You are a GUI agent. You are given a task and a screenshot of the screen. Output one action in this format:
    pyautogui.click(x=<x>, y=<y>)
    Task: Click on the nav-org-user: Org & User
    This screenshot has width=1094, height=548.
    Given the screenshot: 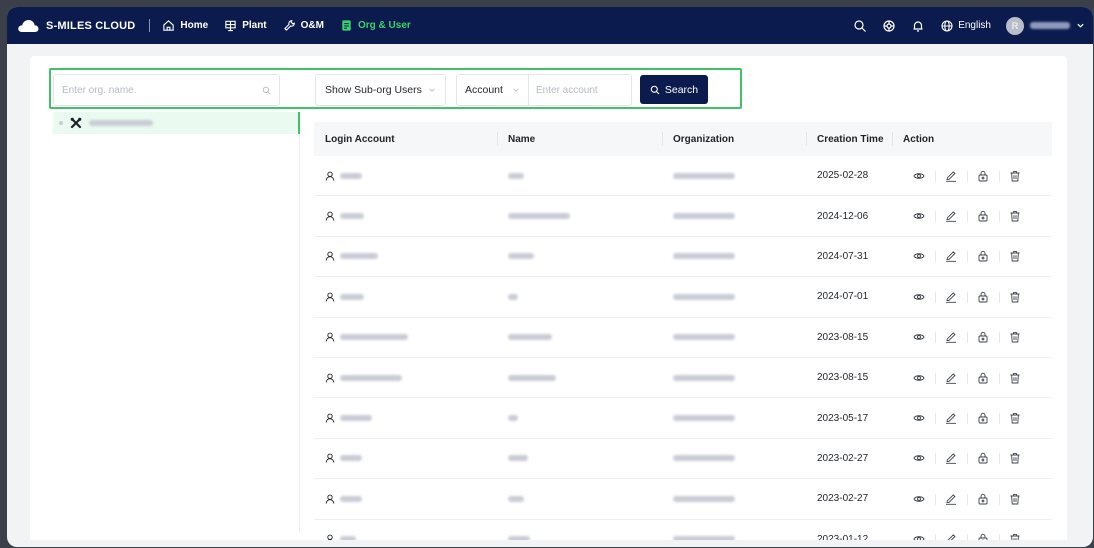 What is the action you would take?
    pyautogui.click(x=375, y=25)
    